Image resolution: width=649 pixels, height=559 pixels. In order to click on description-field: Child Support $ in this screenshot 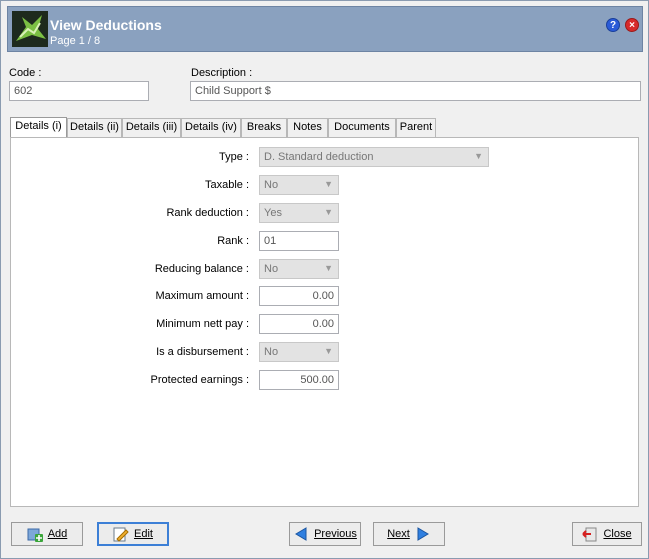, I will do `click(415, 91)`.